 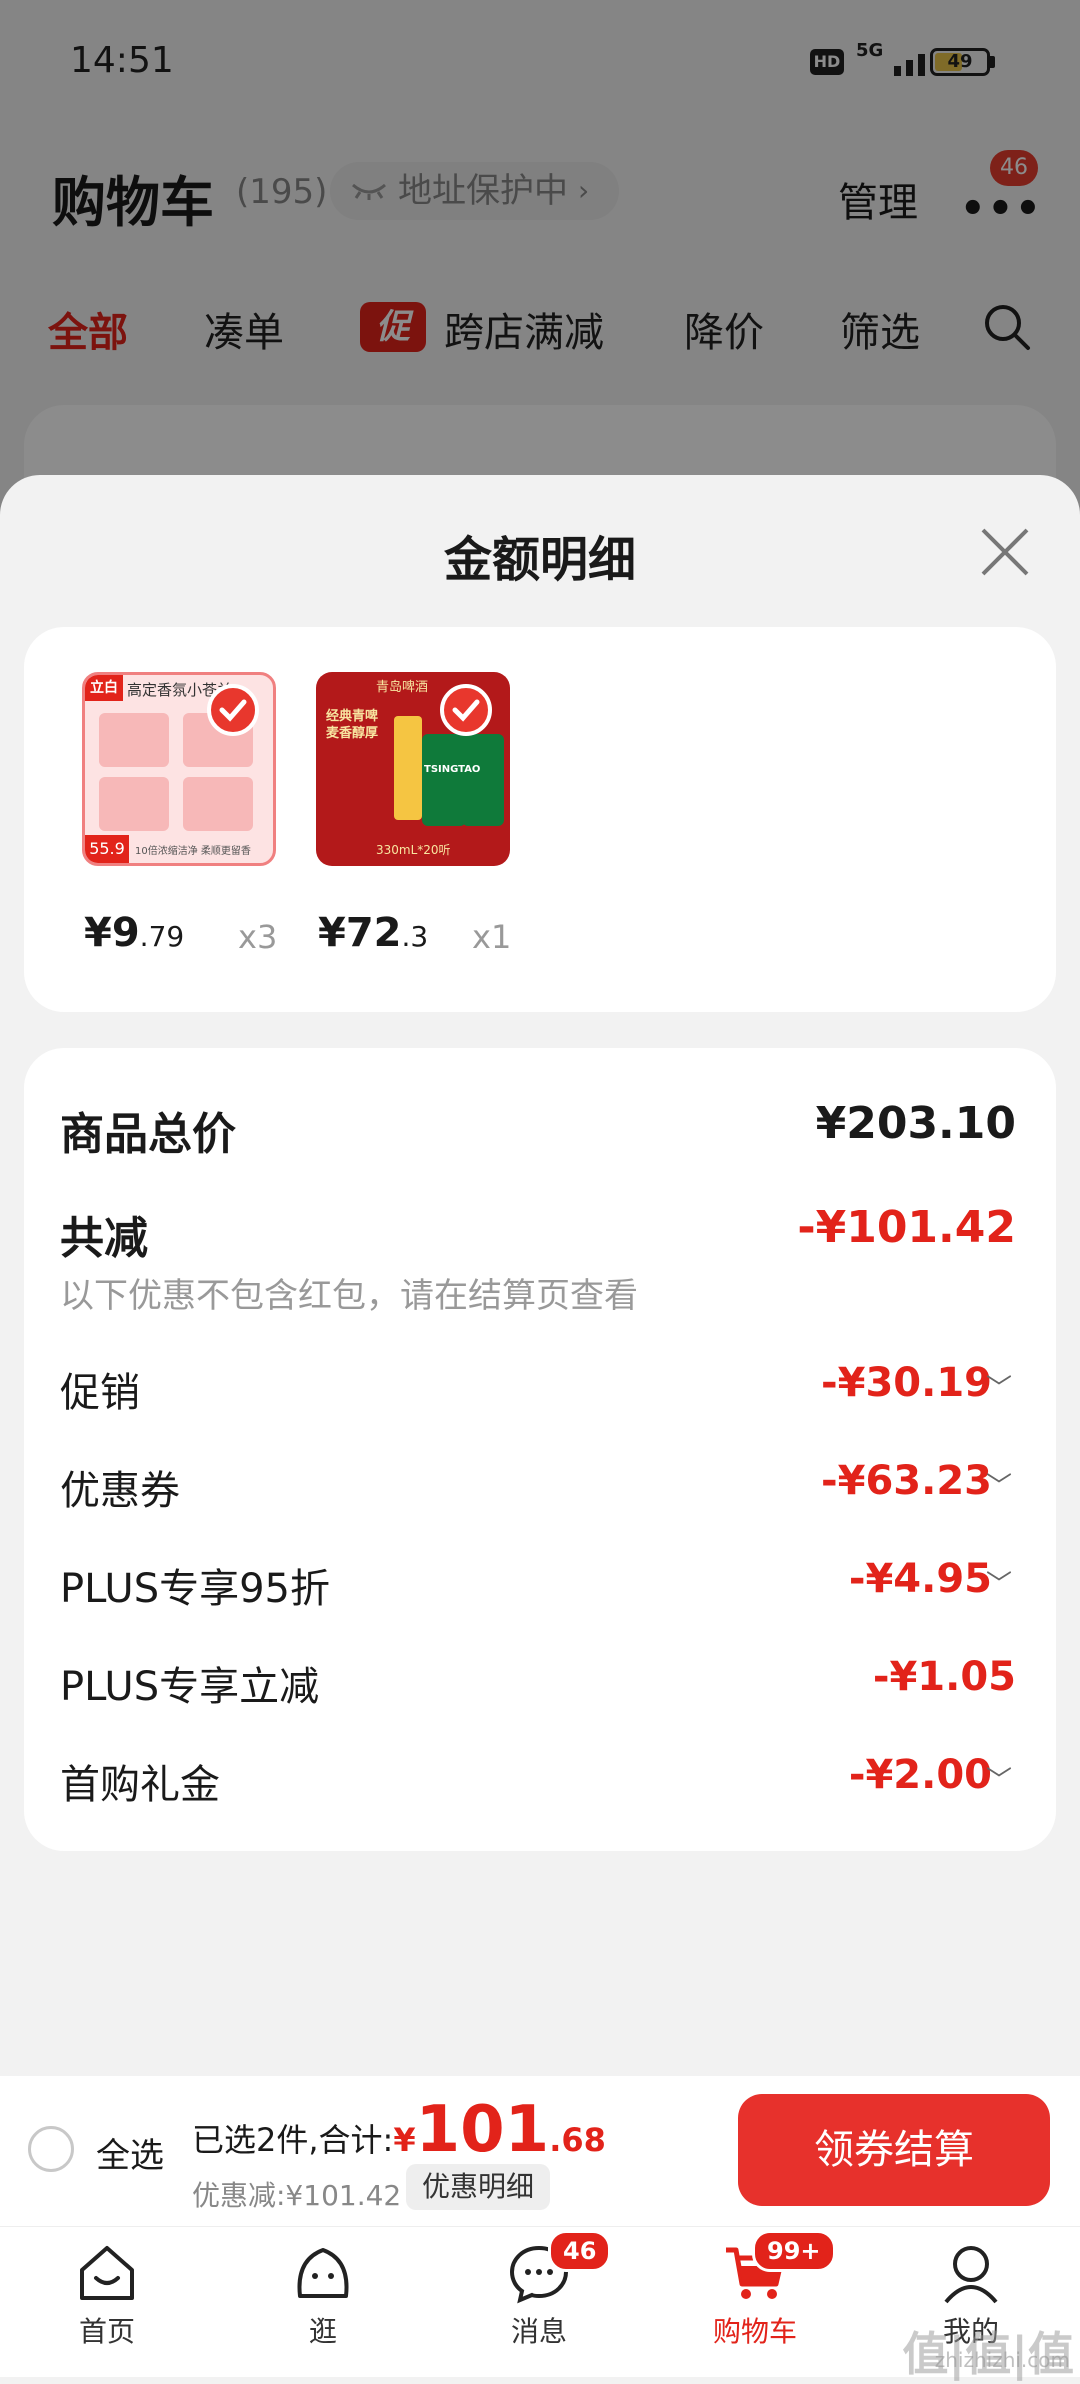 I want to click on first-buy-value: -¥2.00, so click(x=920, y=1775).